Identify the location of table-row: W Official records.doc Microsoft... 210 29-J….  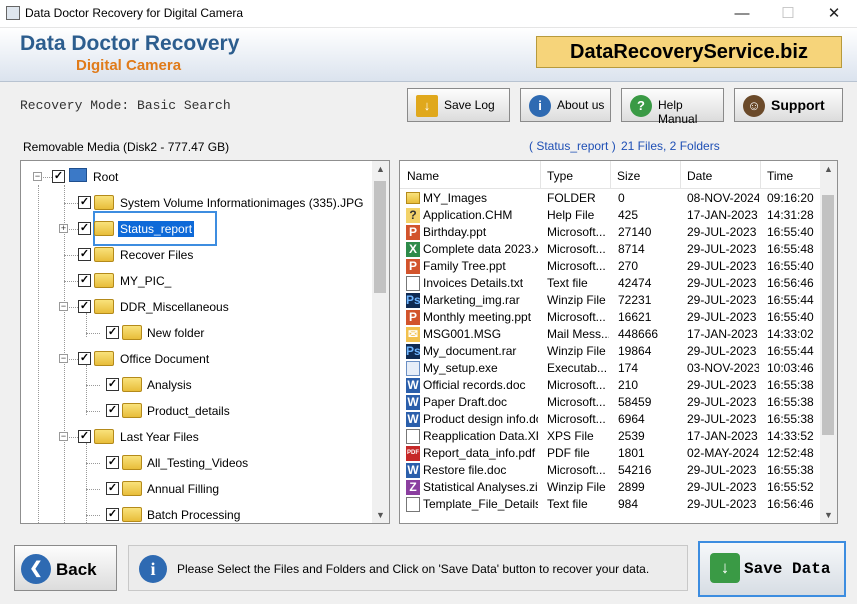
(610, 384).